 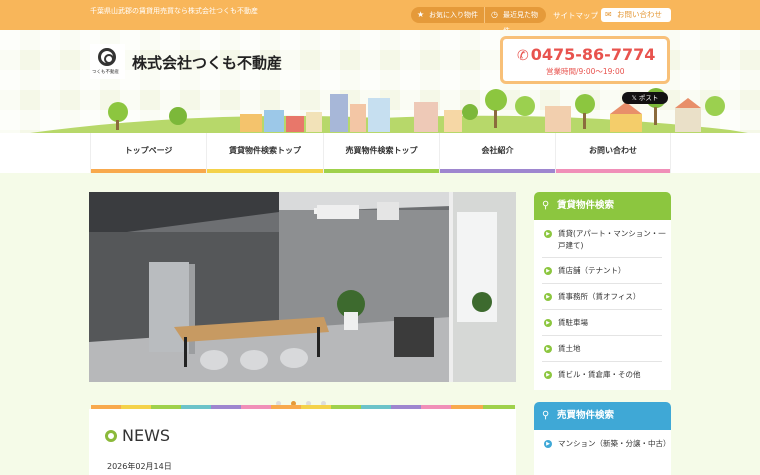 What do you see at coordinates (111, 436) in the screenshot?
I see `circle-icon` at bounding box center [111, 436].